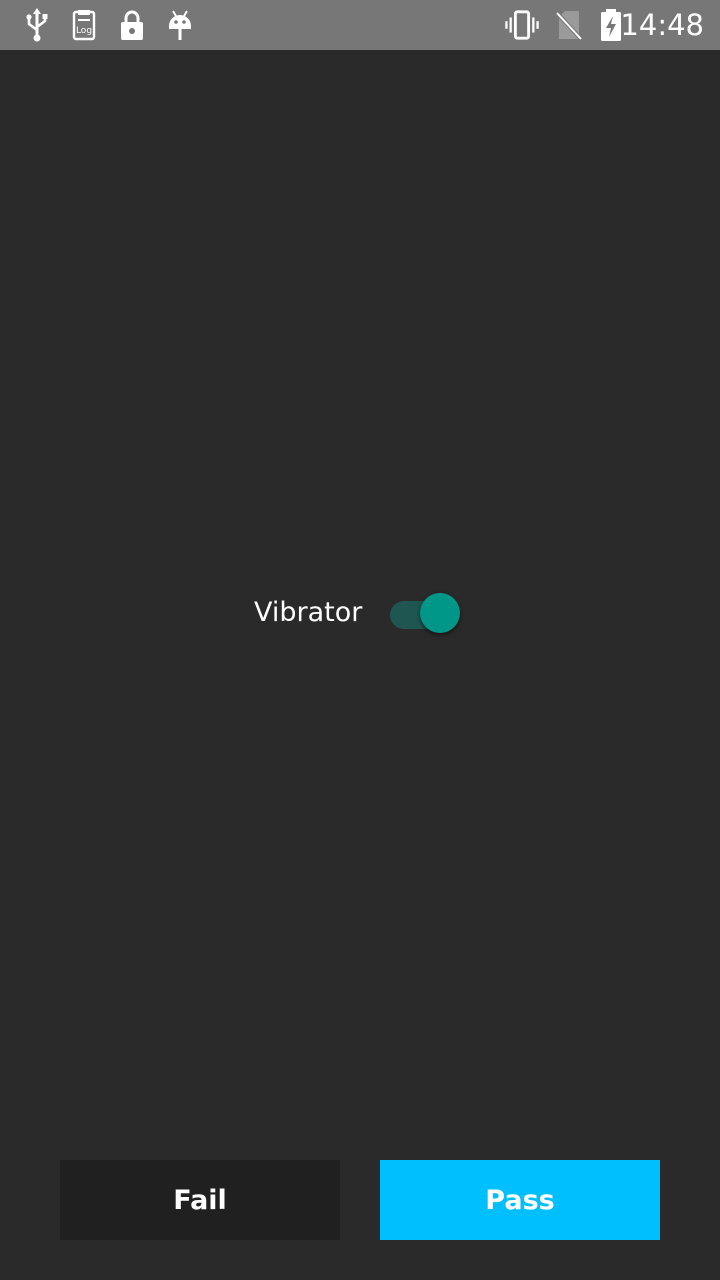  I want to click on fail-button-label: Fail, so click(200, 1200).